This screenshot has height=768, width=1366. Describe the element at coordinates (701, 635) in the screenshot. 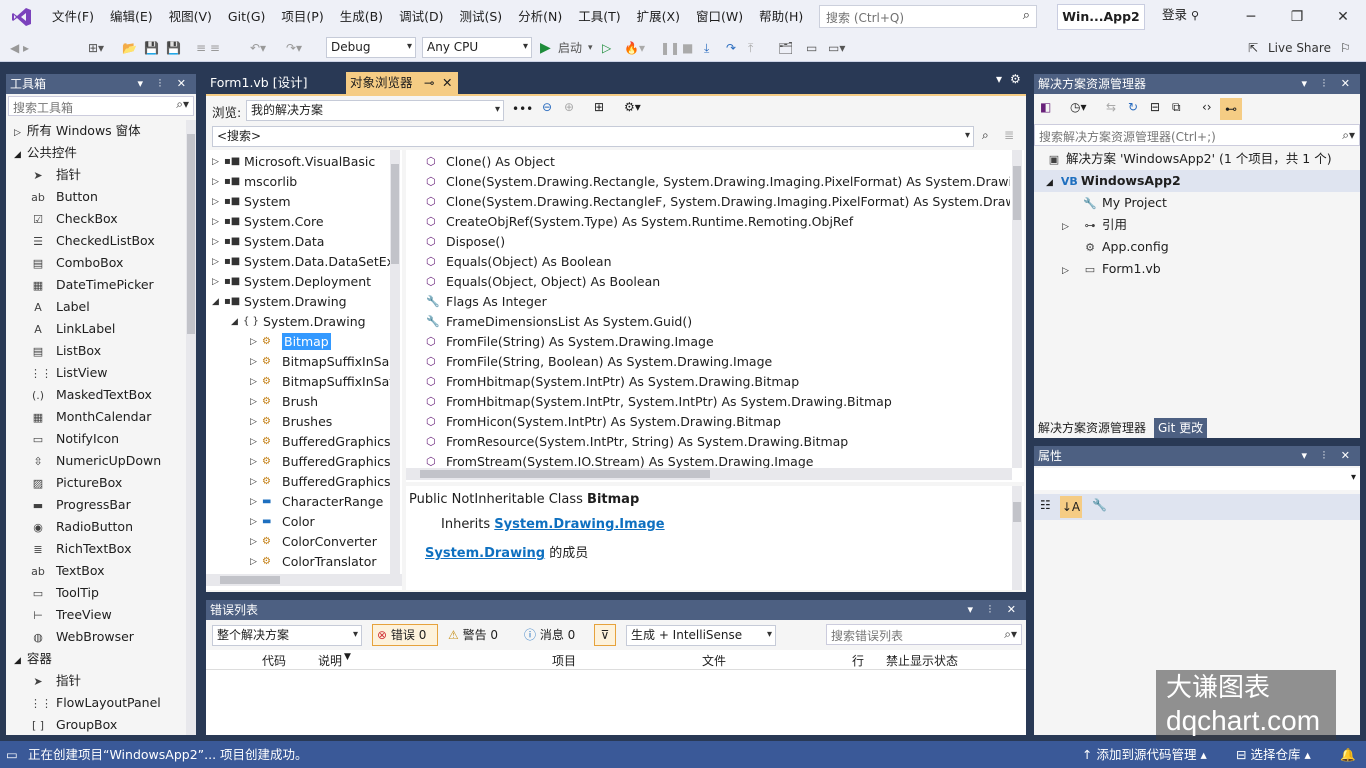

I see `build-filter-select: 生成 + IntelliSense` at that location.